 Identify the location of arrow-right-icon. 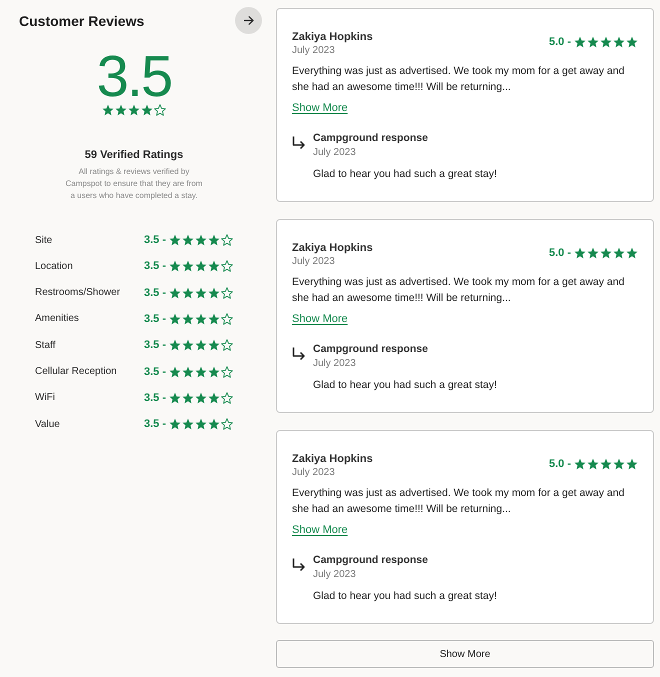
(249, 20).